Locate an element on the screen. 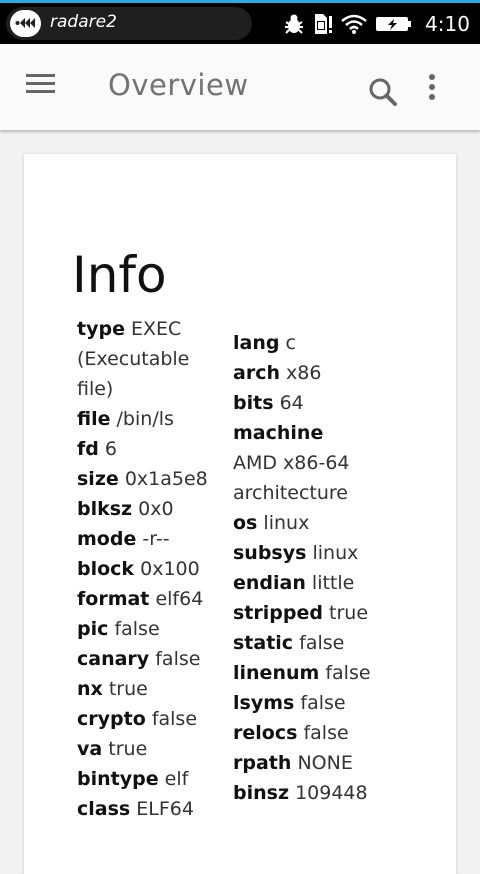  info-row-os: os linux is located at coordinates (303, 523).